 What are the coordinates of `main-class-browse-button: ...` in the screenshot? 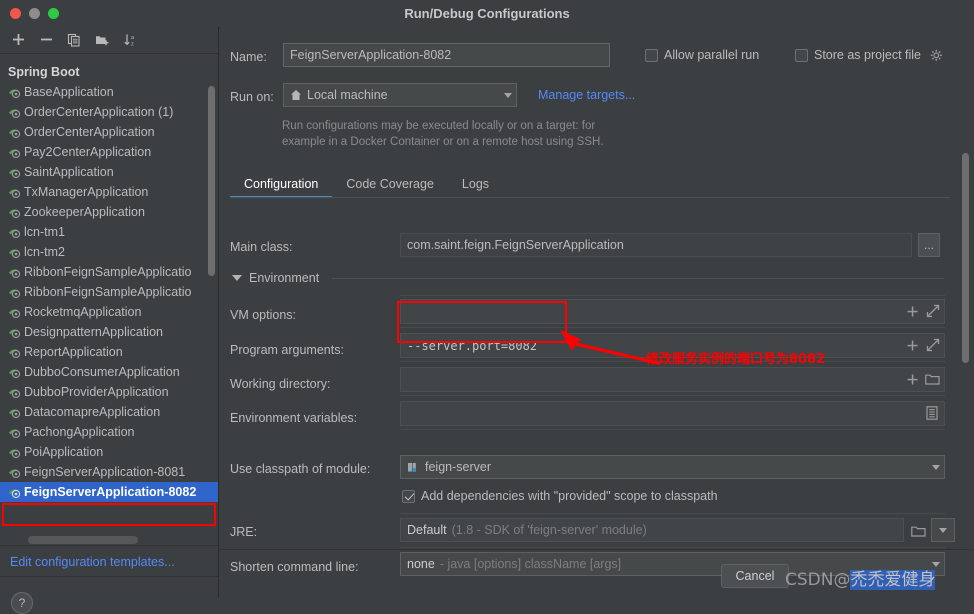 It's located at (929, 245).